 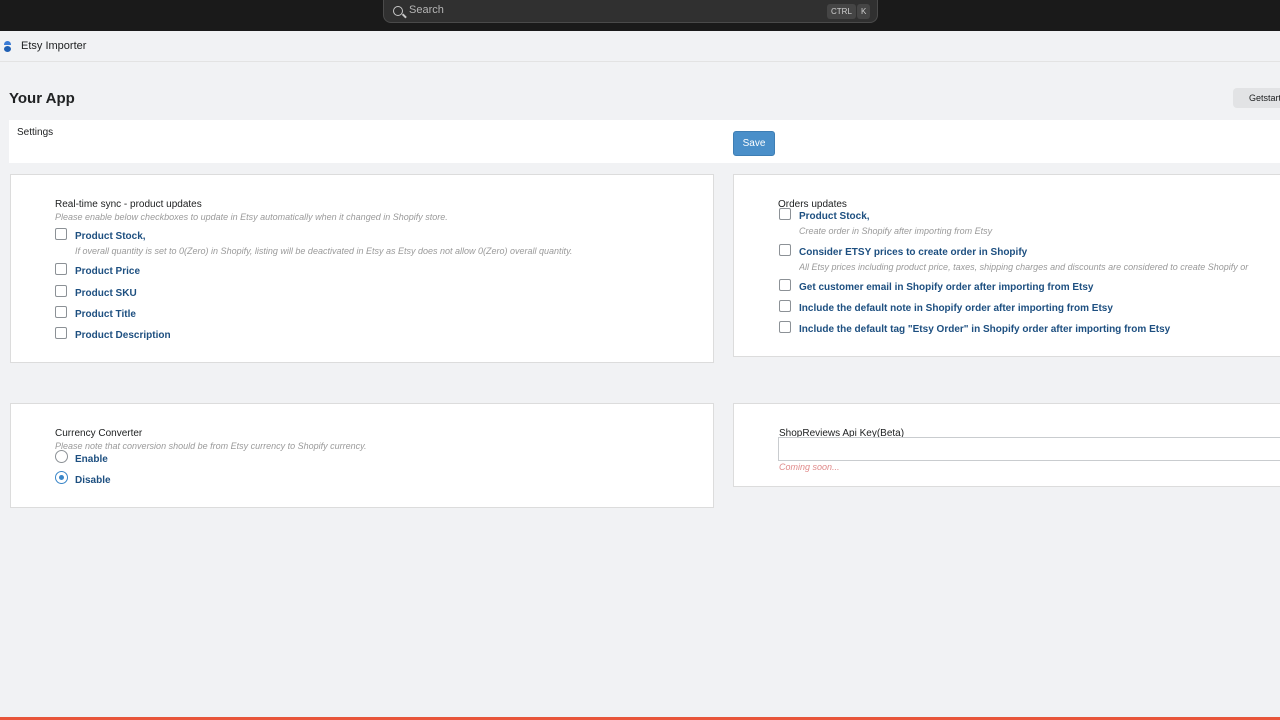 What do you see at coordinates (53, 46) in the screenshot?
I see `app-name: Etsy Importer` at bounding box center [53, 46].